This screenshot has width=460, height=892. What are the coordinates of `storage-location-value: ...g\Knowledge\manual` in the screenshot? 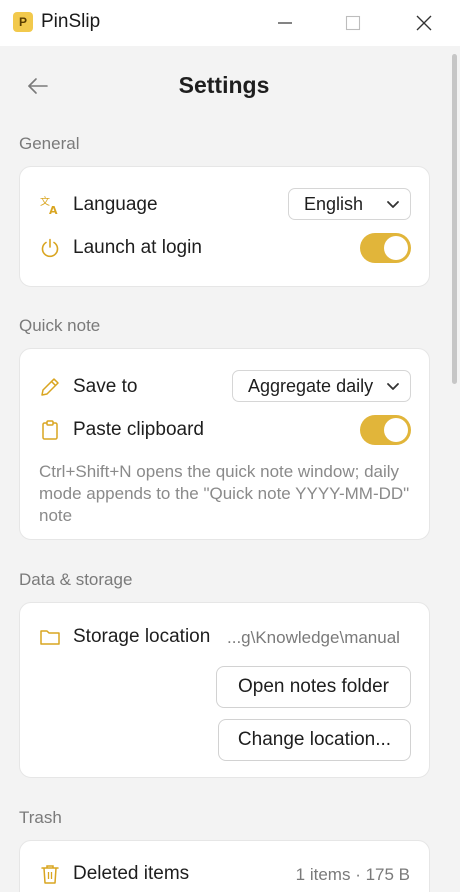 It's located at (313, 637).